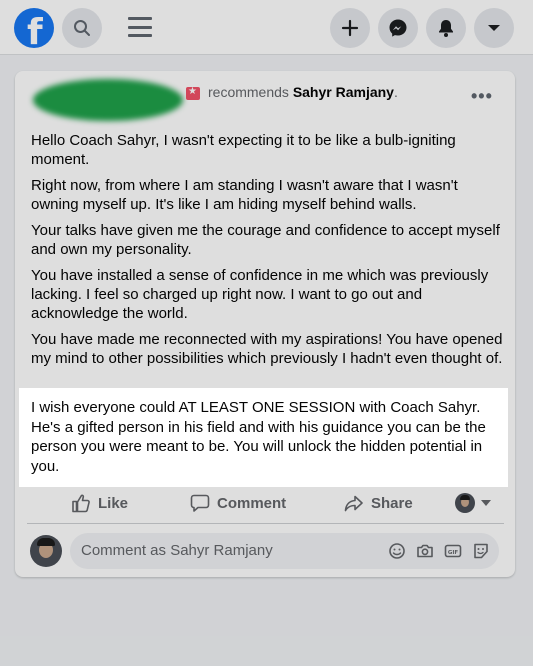 The height and width of the screenshot is (666, 533). I want to click on notifications-button, so click(446, 28).